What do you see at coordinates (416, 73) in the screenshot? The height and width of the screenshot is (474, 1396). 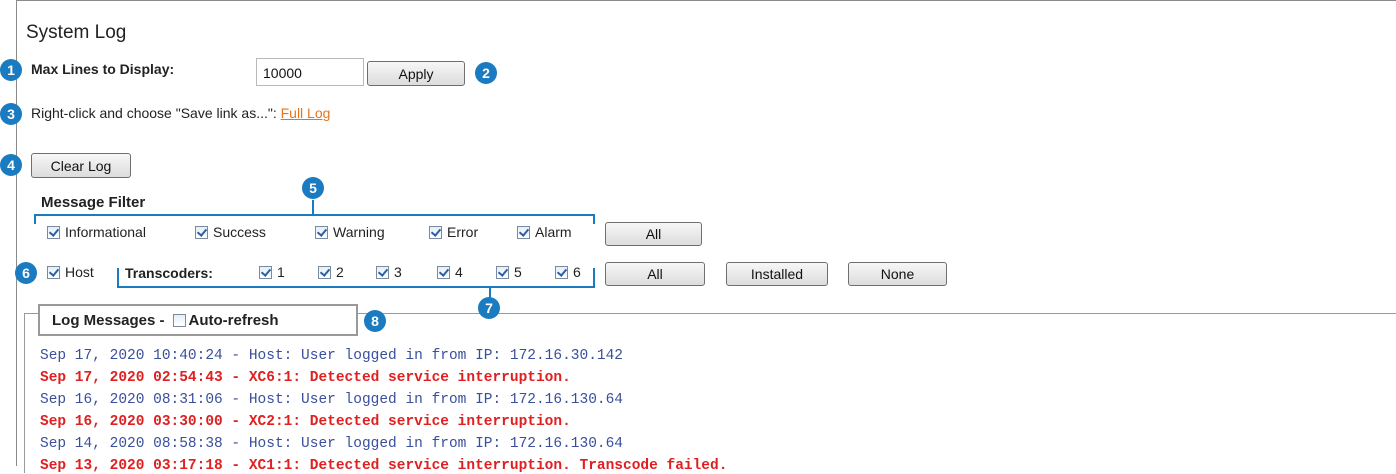 I see `apply-button: Apply` at bounding box center [416, 73].